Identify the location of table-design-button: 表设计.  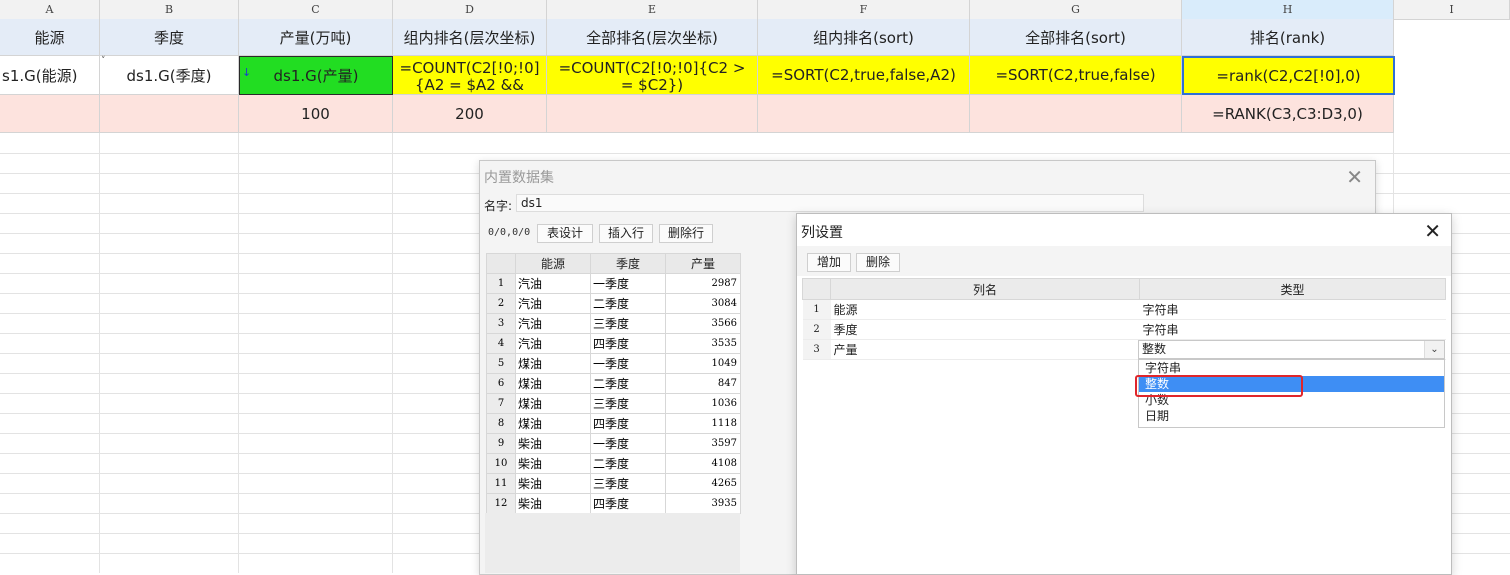
(565, 233).